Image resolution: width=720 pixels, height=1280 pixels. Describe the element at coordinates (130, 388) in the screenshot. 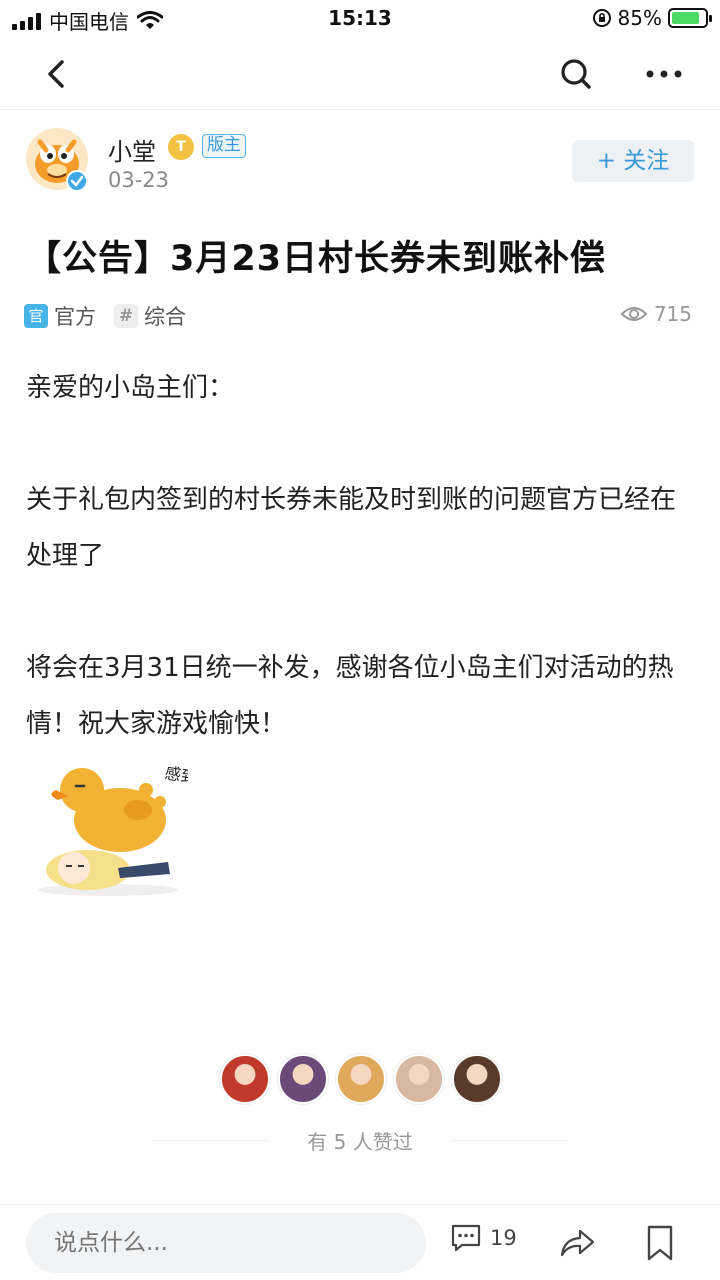

I see `paragraph: 亲爱的小岛主们：` at that location.